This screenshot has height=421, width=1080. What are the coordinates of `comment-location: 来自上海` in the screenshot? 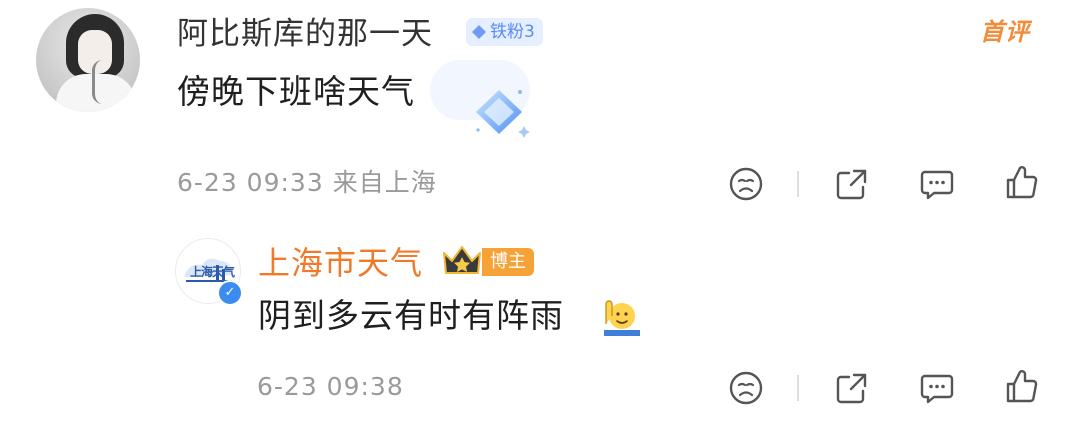 It's located at (384, 182).